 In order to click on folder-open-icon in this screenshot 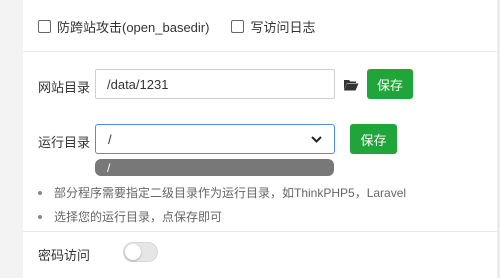, I will do `click(351, 84)`.